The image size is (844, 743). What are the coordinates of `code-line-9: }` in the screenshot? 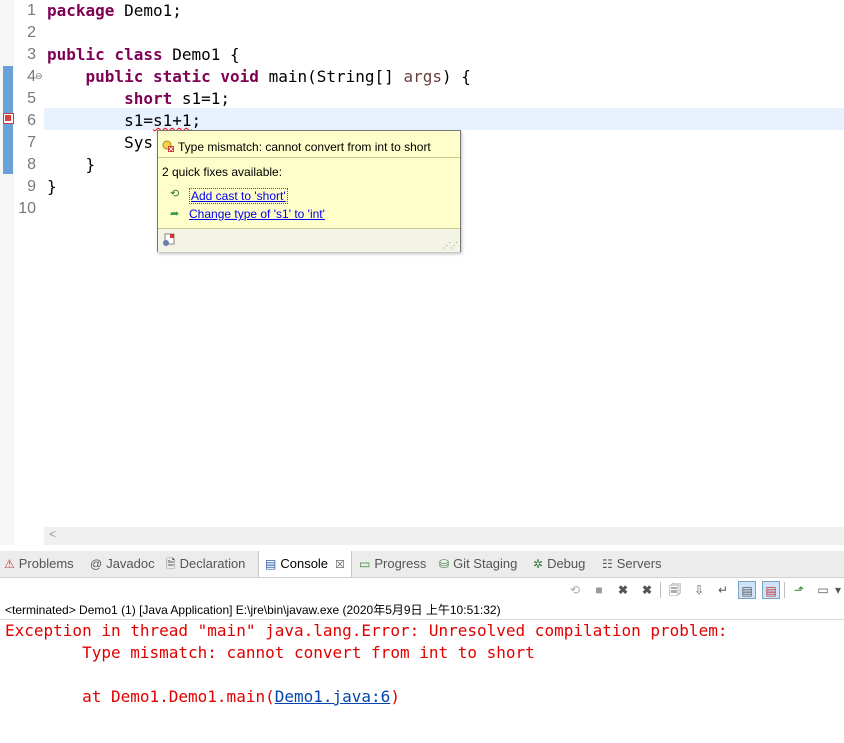 It's located at (52, 187).